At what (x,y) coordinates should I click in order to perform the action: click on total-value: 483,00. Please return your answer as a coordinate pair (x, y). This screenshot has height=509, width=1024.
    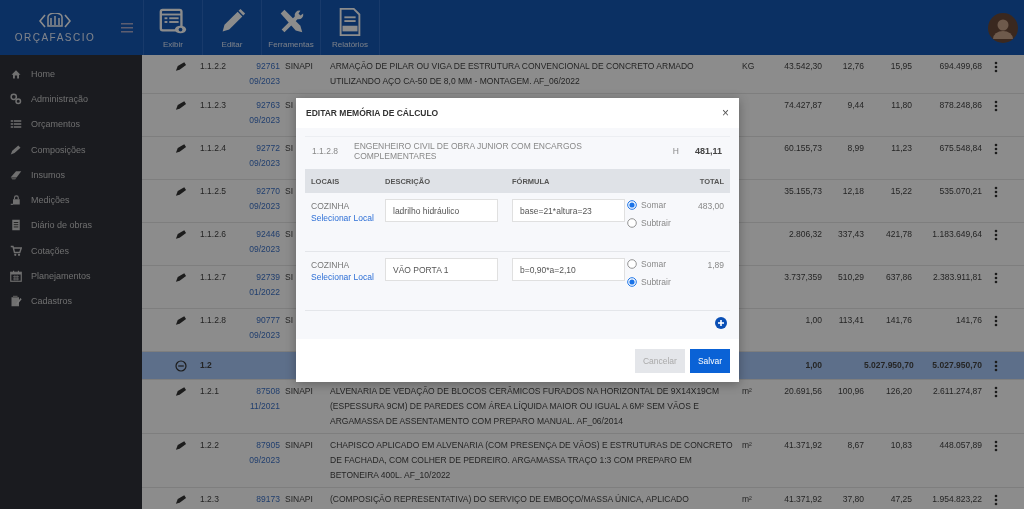
    Looking at the image, I should click on (711, 206).